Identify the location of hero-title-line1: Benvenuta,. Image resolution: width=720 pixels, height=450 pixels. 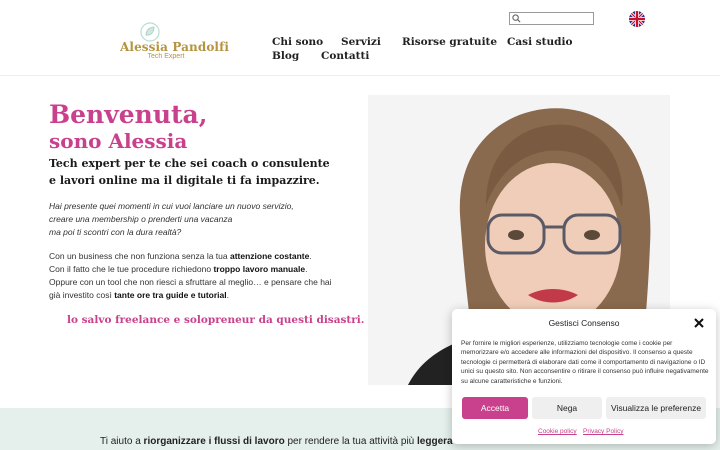
(128, 114).